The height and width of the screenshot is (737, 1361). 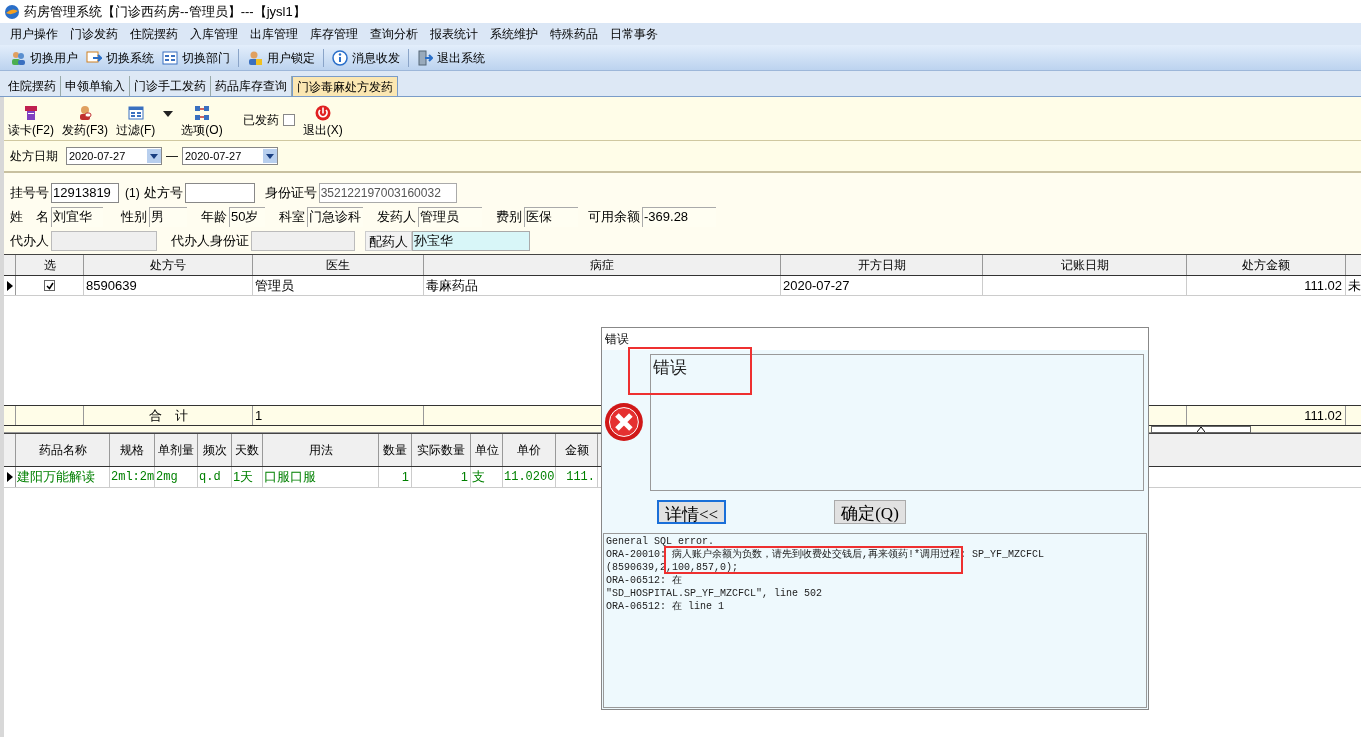 I want to click on column-header: 处方金额, so click(x=1266, y=265).